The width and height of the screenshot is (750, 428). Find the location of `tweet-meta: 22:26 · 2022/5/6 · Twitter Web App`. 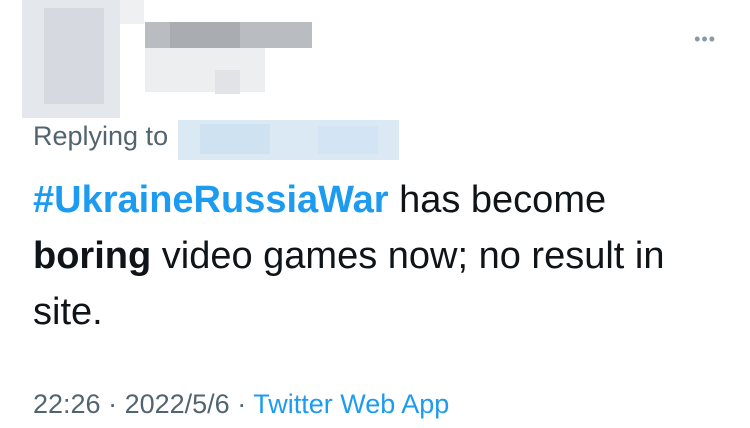

tweet-meta: 22:26 · 2022/5/6 · Twitter Web App is located at coordinates (241, 404).